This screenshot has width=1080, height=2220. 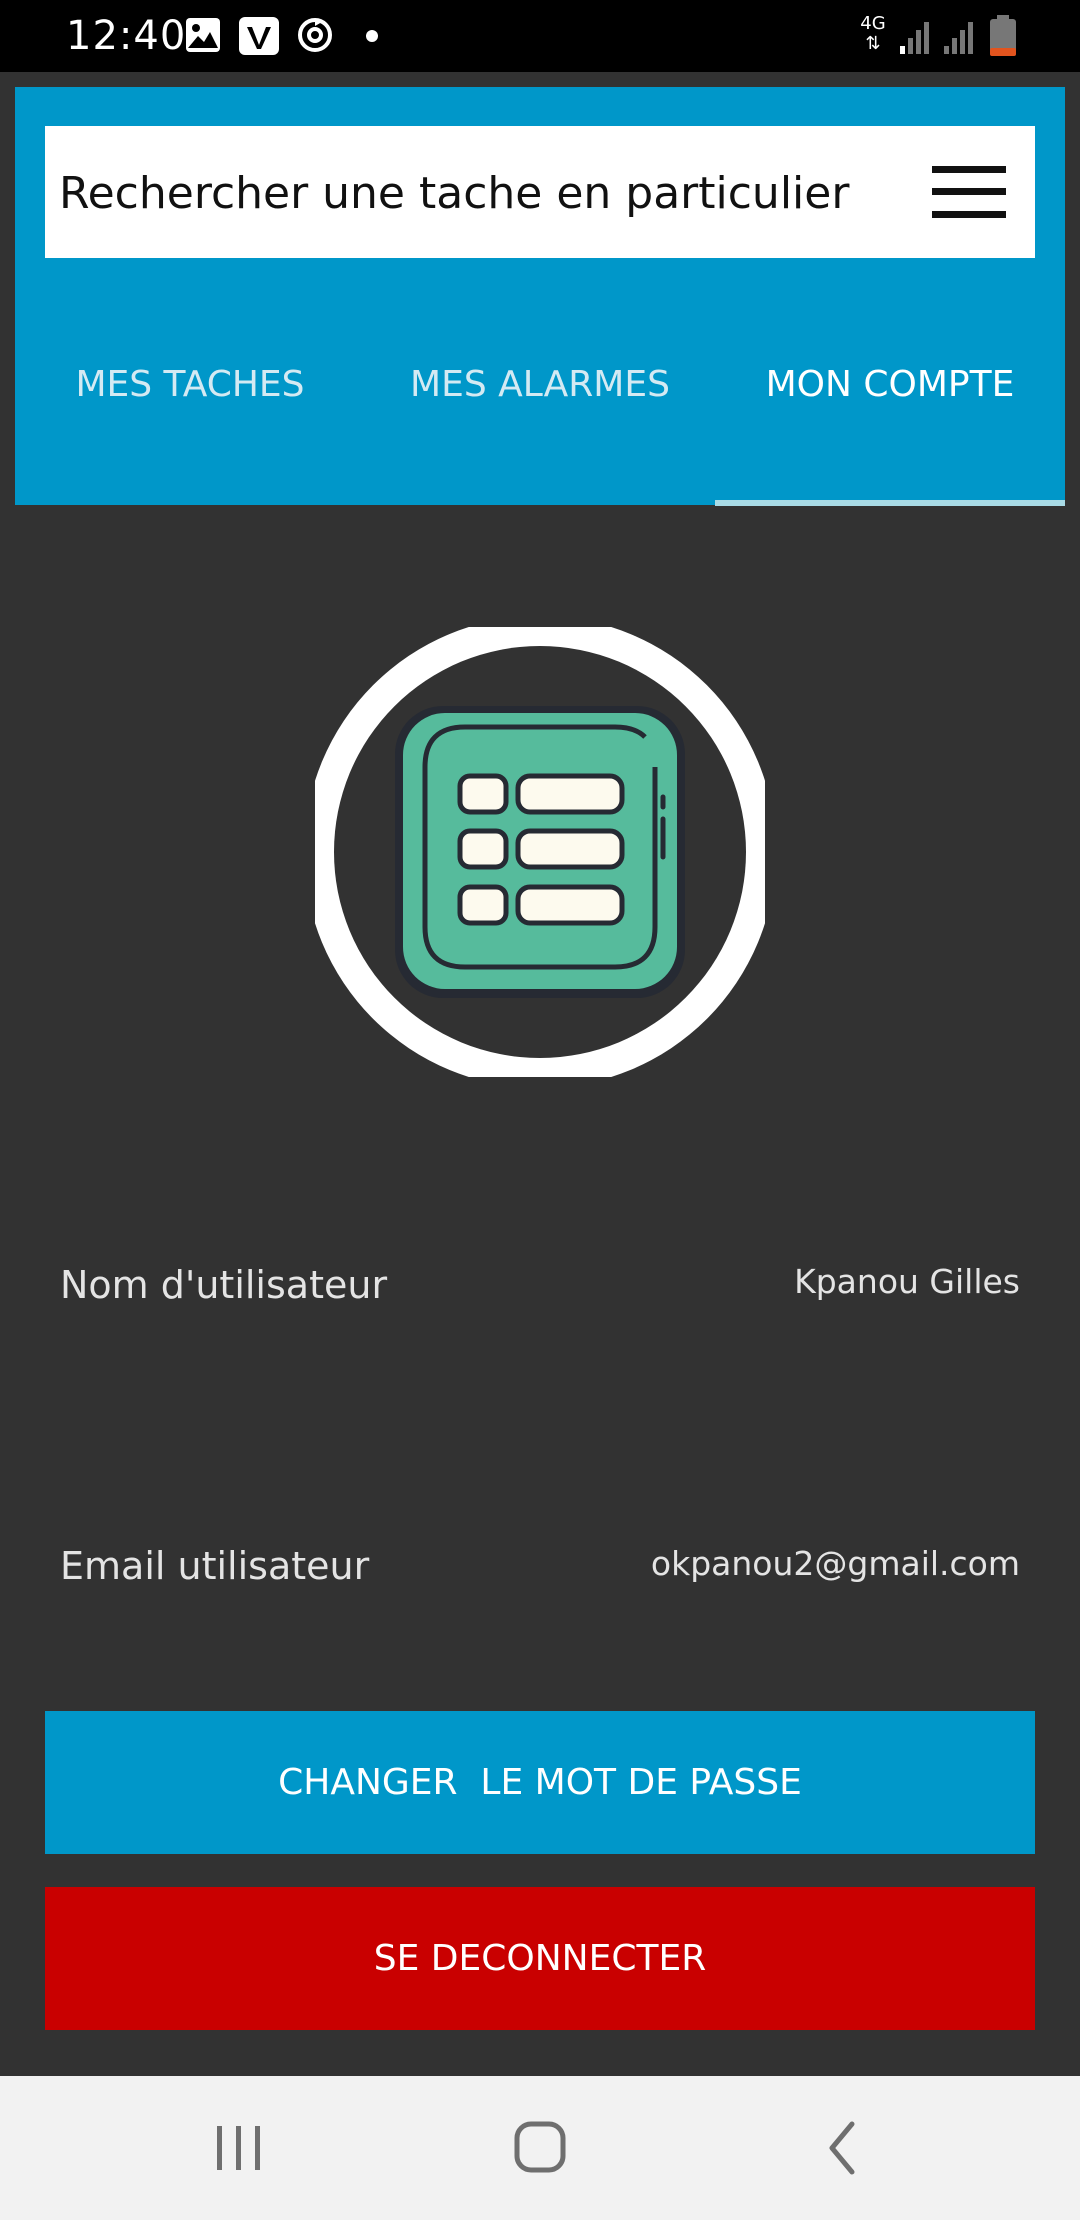 I want to click on email-value: okpanou2@gmail.com, so click(x=835, y=1563).